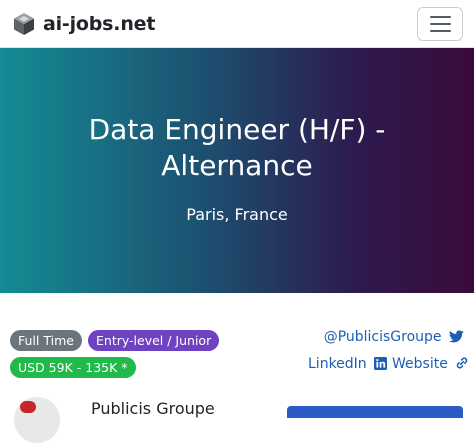  Describe the element at coordinates (381, 363) in the screenshot. I see `linkedin-icon` at that location.